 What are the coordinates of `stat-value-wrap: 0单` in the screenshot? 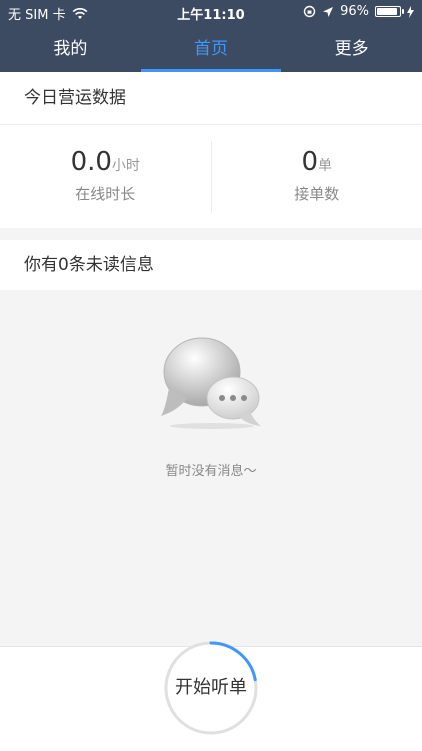 It's located at (317, 162).